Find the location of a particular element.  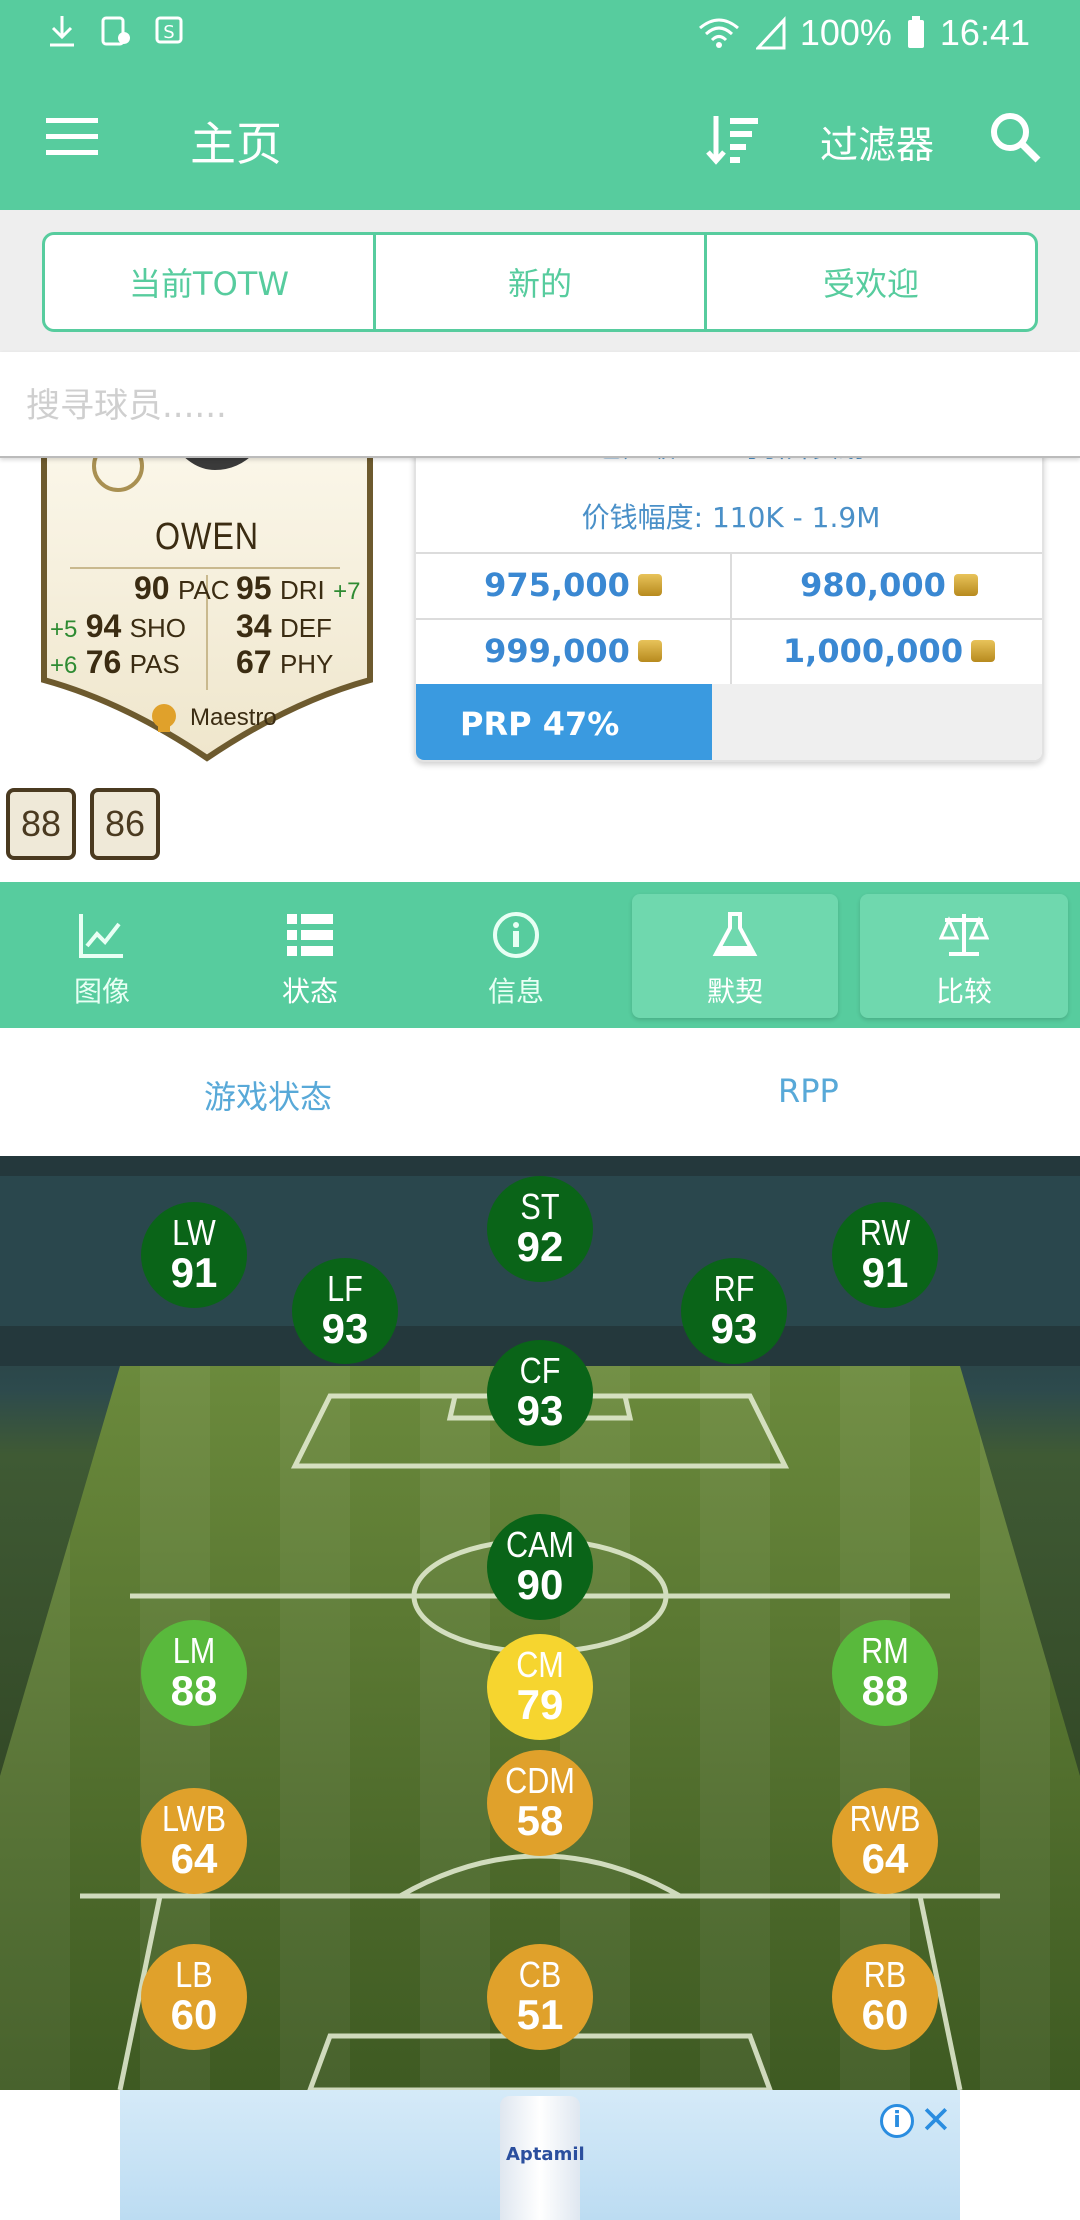

ad-product-name: Aptamil is located at coordinates (545, 2154).